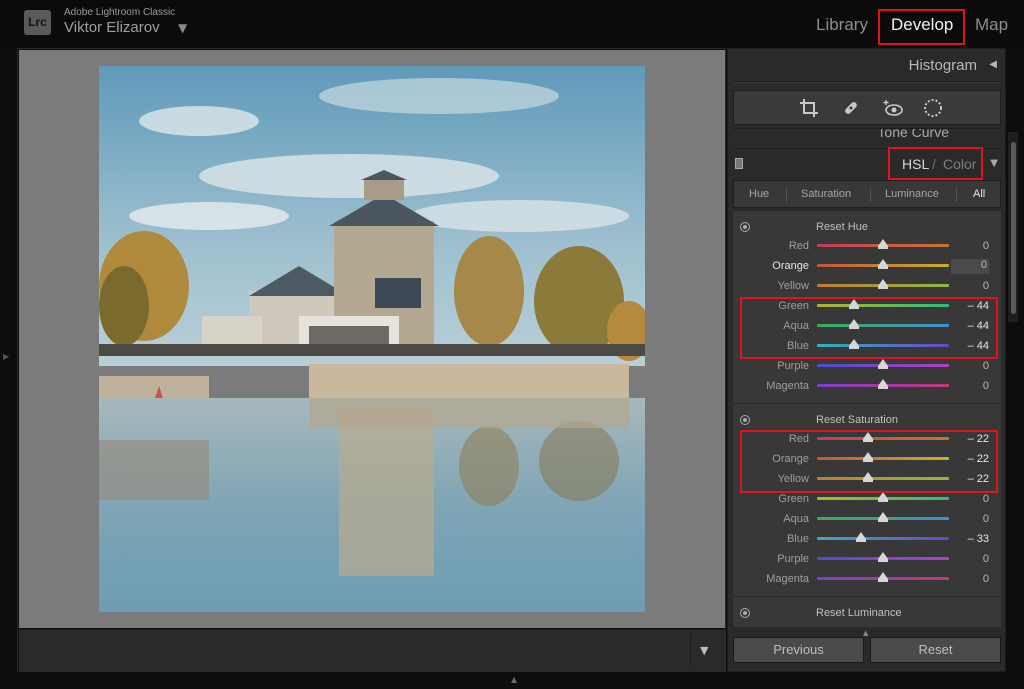 The width and height of the screenshot is (1024, 689). I want to click on hue-section-header: Reset Hue, so click(867, 228).